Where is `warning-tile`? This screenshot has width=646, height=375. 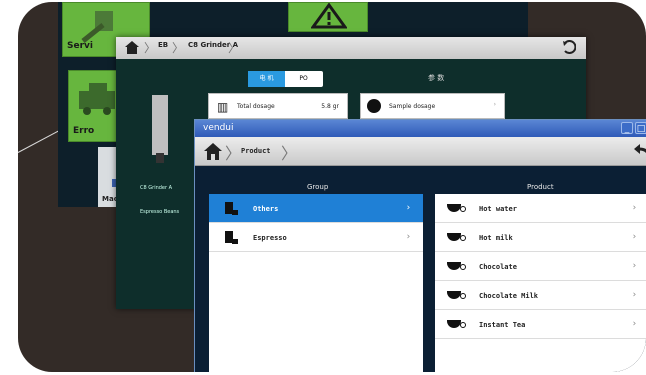
warning-tile is located at coordinates (328, 17).